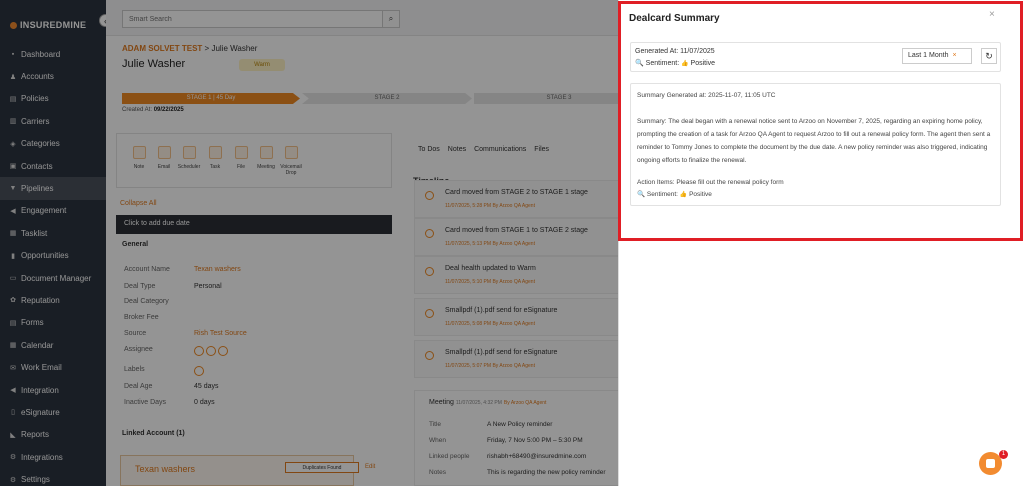 The height and width of the screenshot is (486, 1024). Describe the element at coordinates (990, 463) in the screenshot. I see `chat-icon` at that location.